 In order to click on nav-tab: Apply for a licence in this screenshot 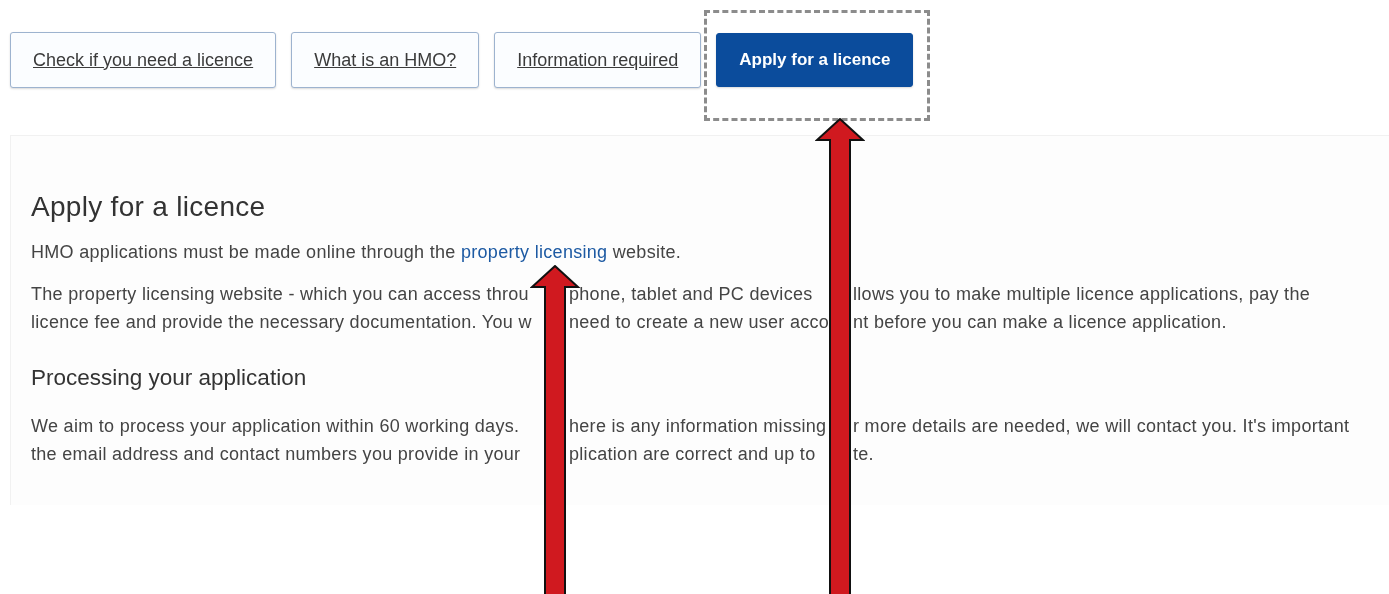, I will do `click(815, 60)`.